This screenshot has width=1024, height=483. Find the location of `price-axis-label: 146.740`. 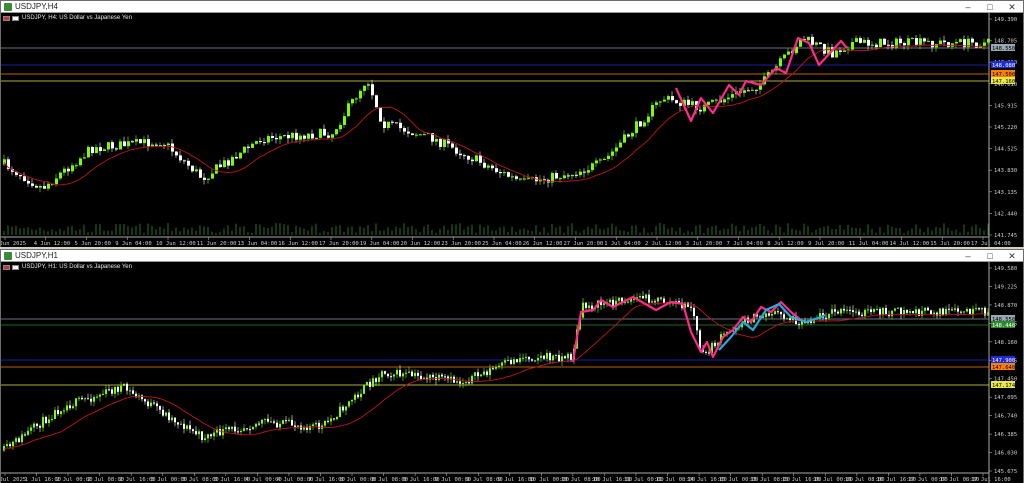

price-axis-label: 146.740 is located at coordinates (1005, 417).